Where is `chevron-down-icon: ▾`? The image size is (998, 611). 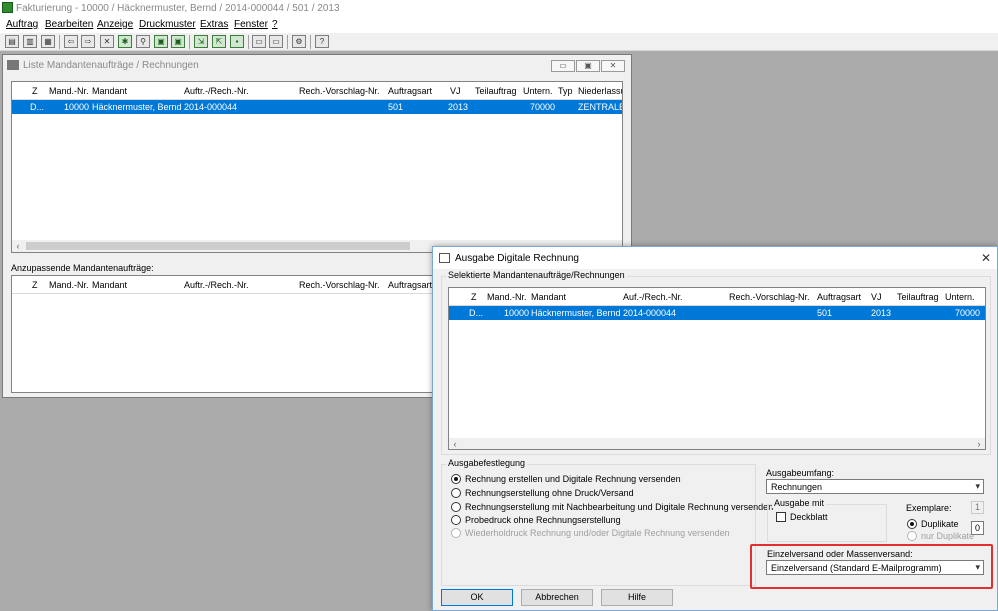 chevron-down-icon: ▾ is located at coordinates (977, 486).